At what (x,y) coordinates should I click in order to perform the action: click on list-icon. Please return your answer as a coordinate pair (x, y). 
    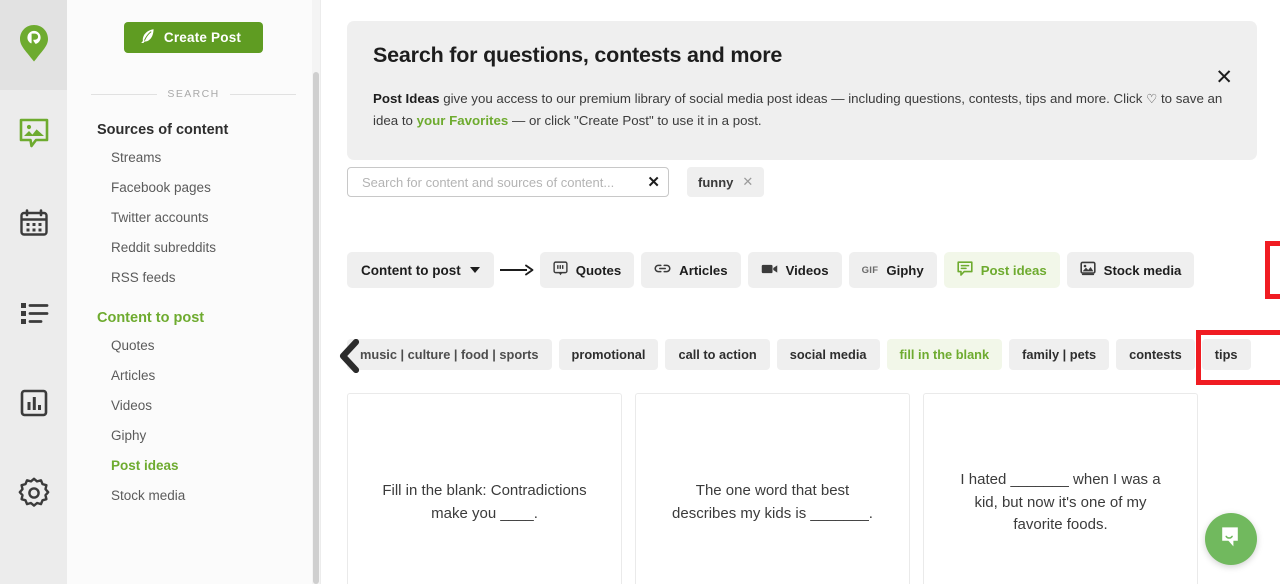
    Looking at the image, I should click on (34, 315).